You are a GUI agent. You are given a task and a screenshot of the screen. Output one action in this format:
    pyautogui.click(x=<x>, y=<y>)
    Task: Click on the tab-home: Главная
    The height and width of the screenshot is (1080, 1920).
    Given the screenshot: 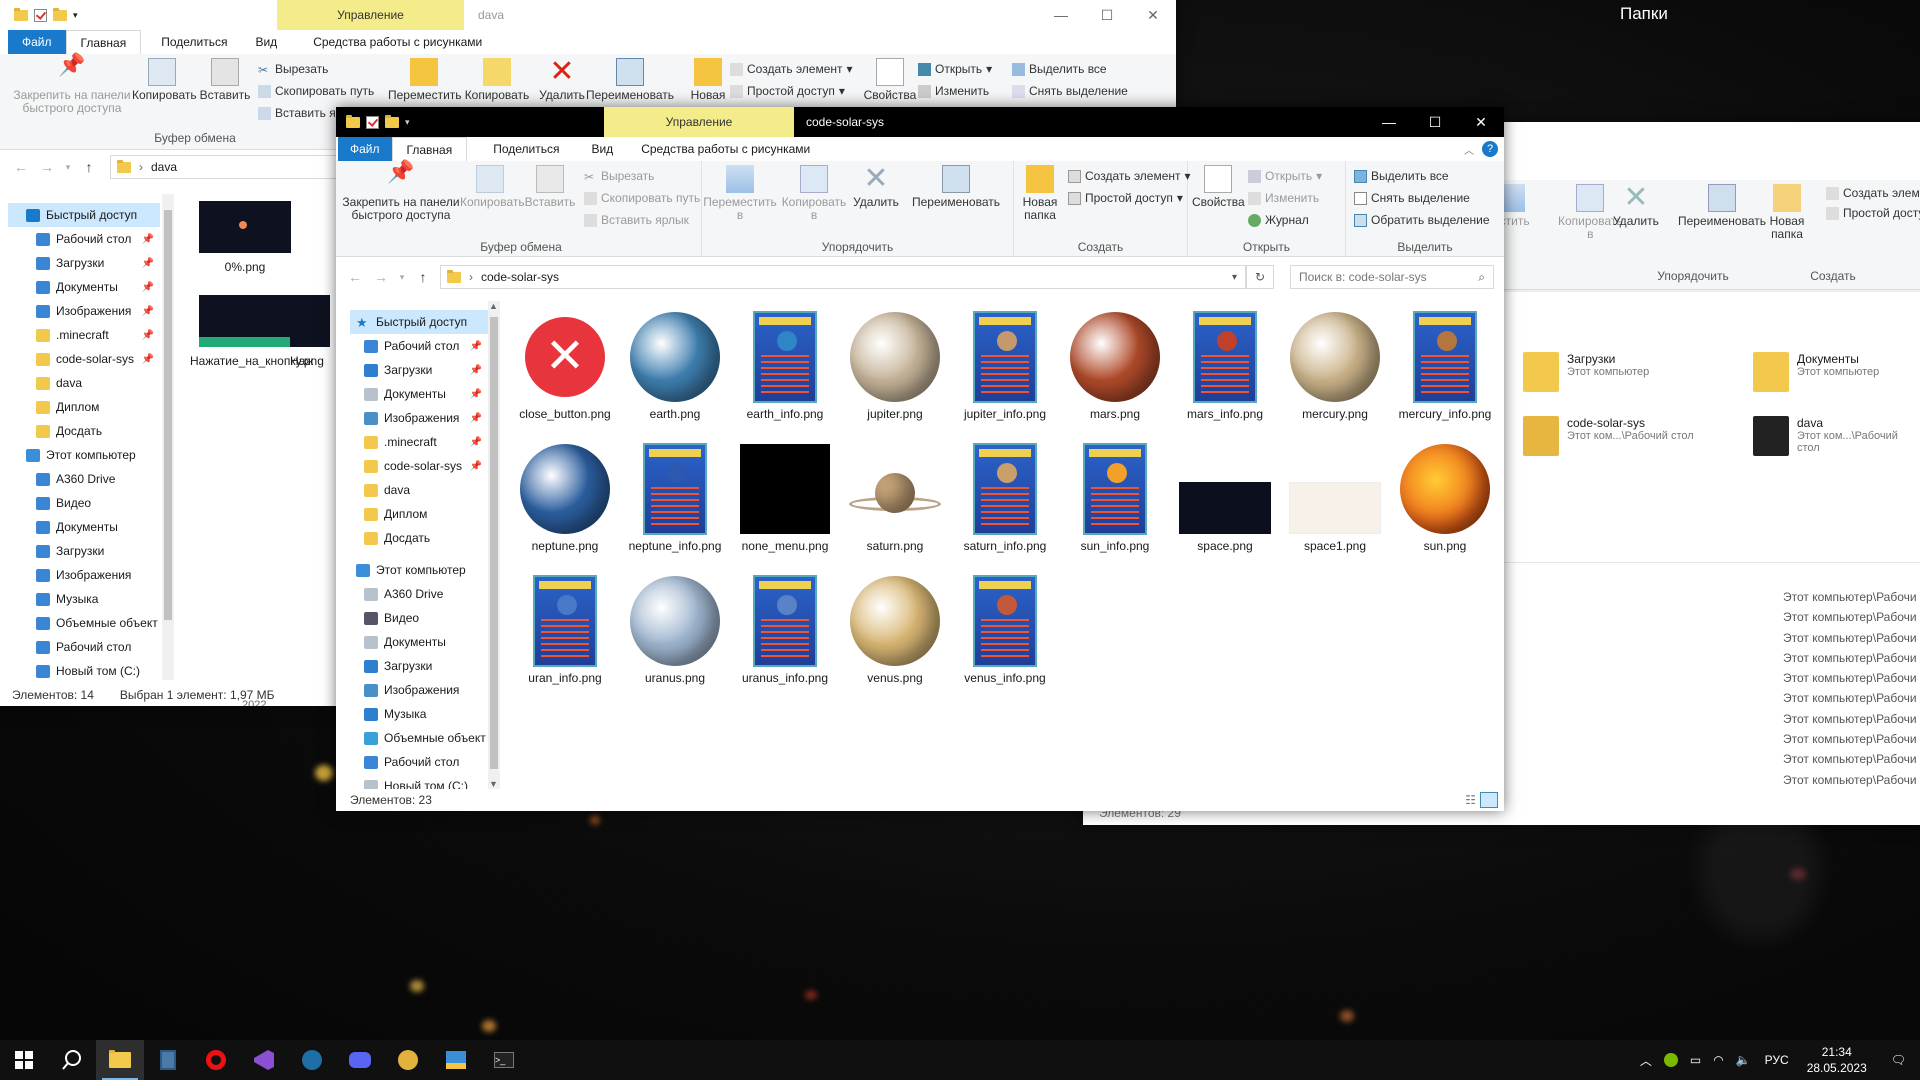 What is the action you would take?
    pyautogui.click(x=103, y=42)
    